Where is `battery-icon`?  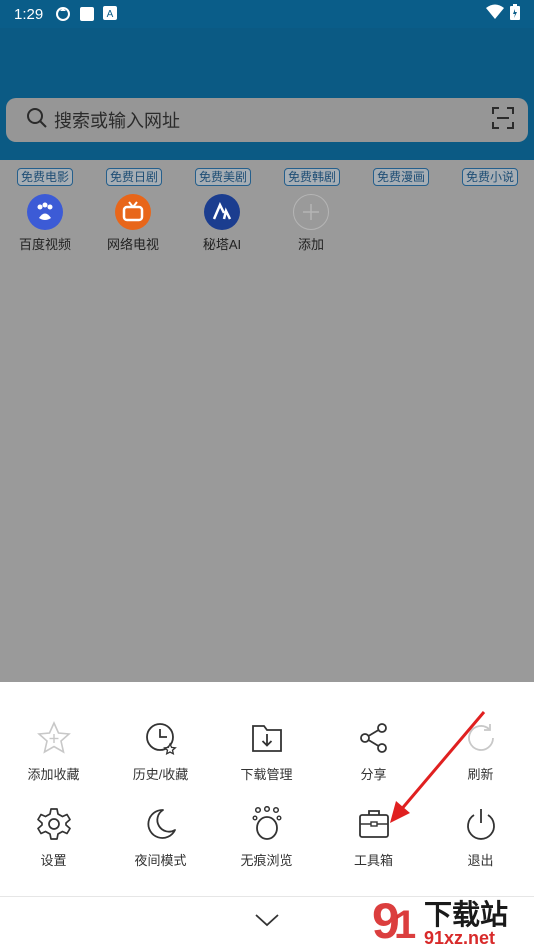 battery-icon is located at coordinates (515, 14).